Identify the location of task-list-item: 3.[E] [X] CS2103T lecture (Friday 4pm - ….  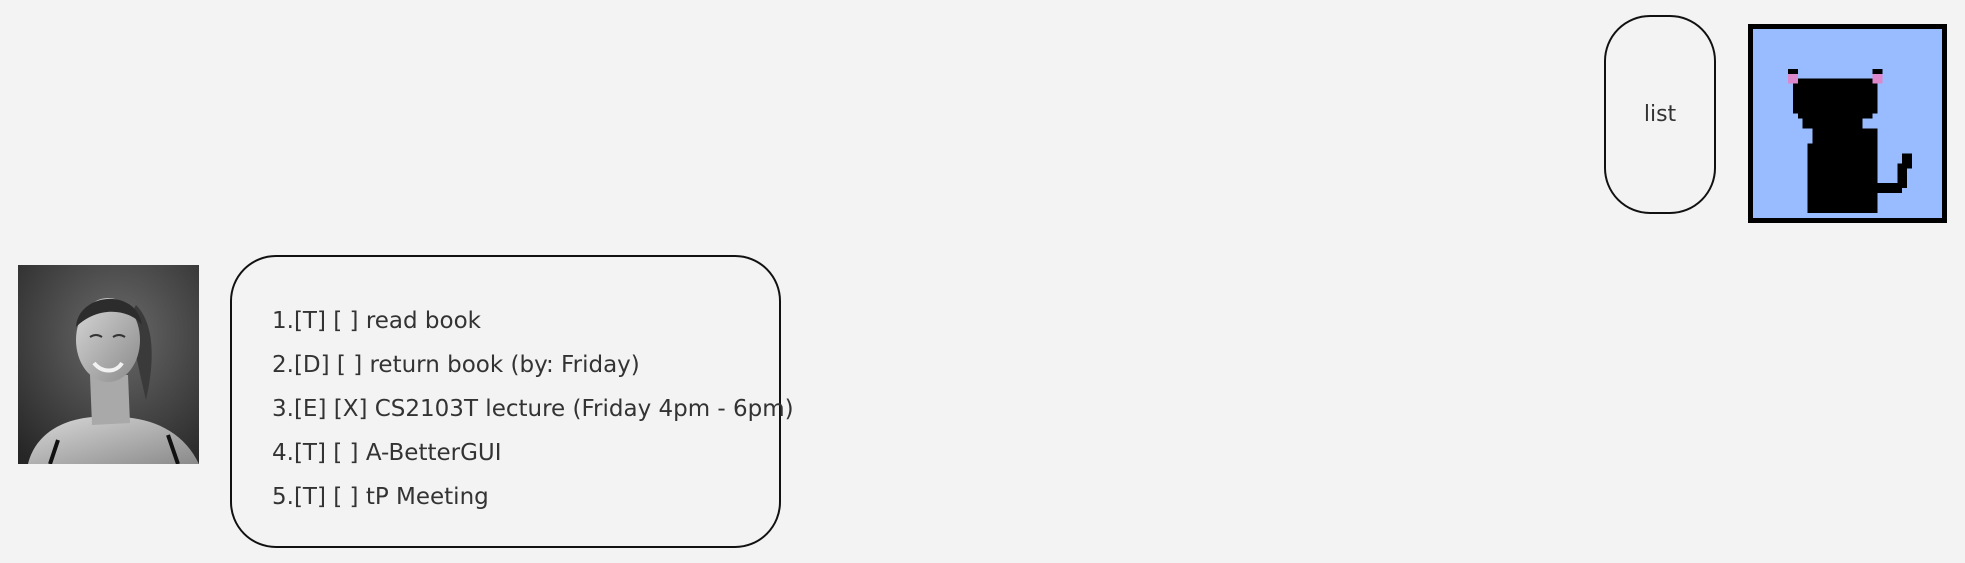
(533, 409).